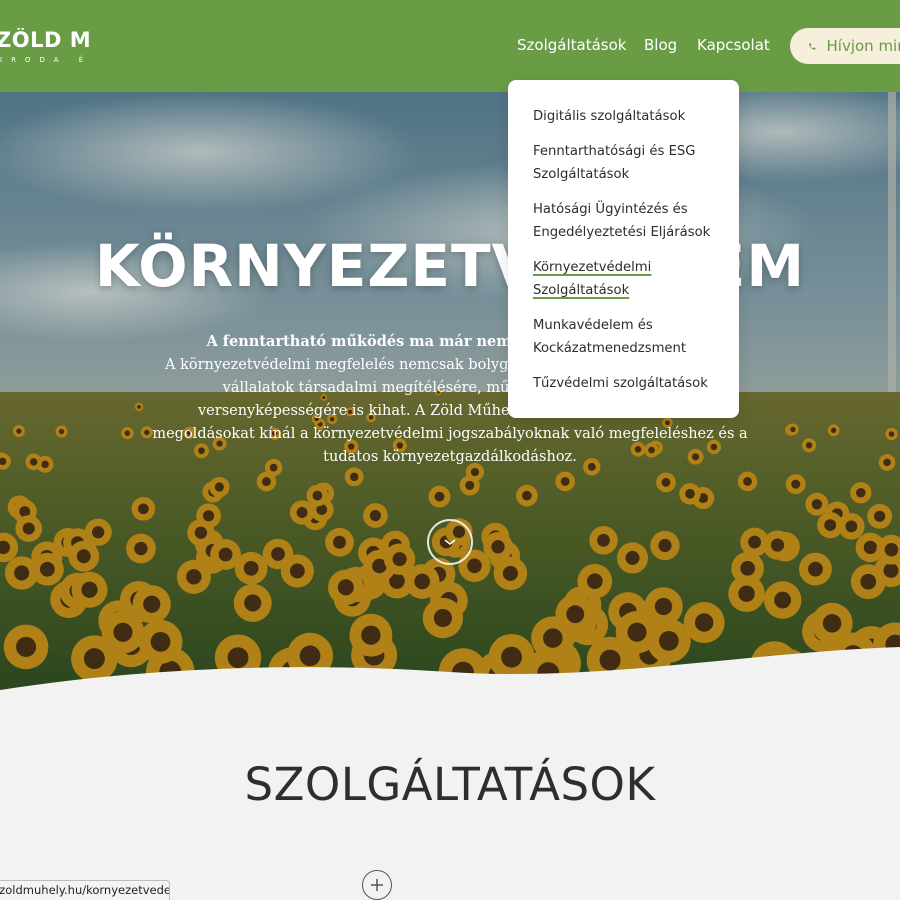  What do you see at coordinates (628, 337) in the screenshot?
I see `dropdown-item-workplace-safety: Munkavédelem és Kockázatmenedzsment` at bounding box center [628, 337].